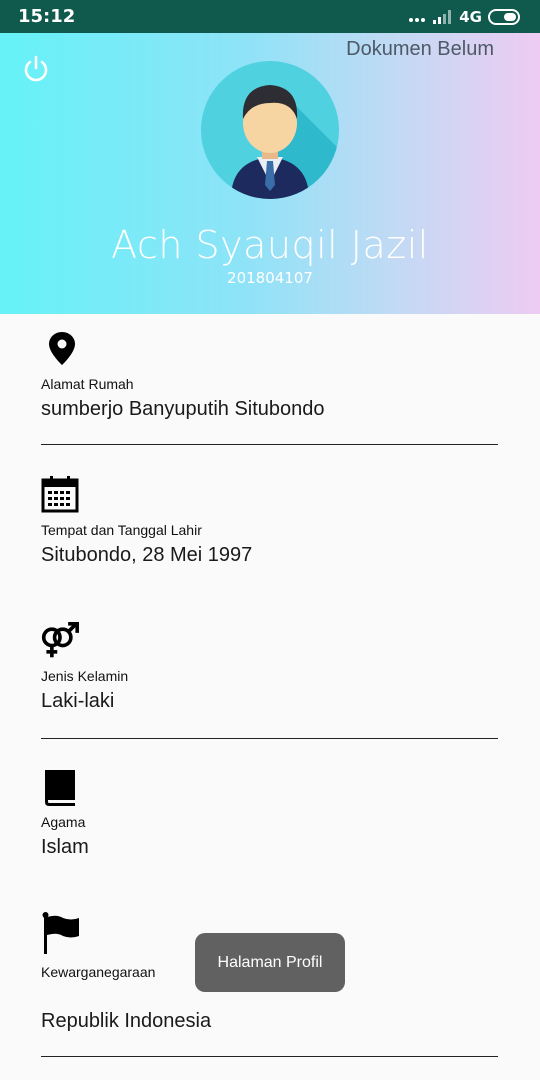 The width and height of the screenshot is (540, 1080). I want to click on field-value: sumberjo Banyuputih Situbondo, so click(183, 409).